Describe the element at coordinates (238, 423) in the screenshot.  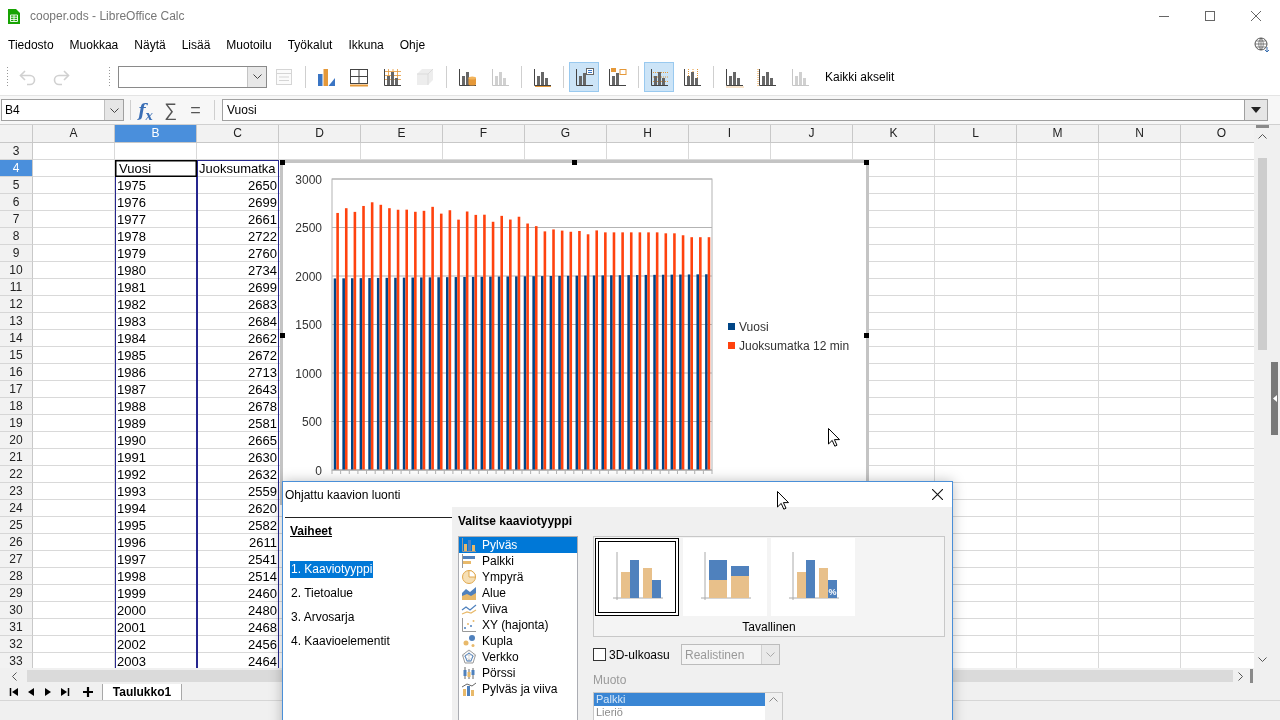
I see `table-cell: 2581` at that location.